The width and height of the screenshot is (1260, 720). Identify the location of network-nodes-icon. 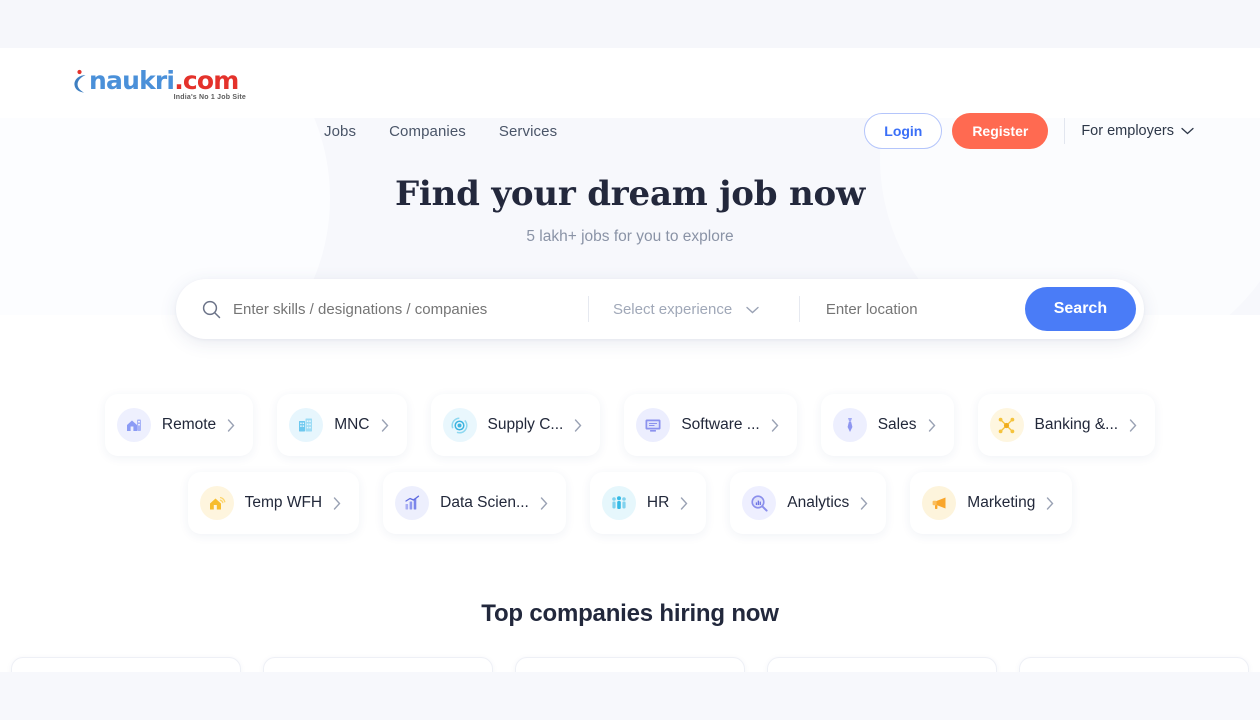
(1006, 425).